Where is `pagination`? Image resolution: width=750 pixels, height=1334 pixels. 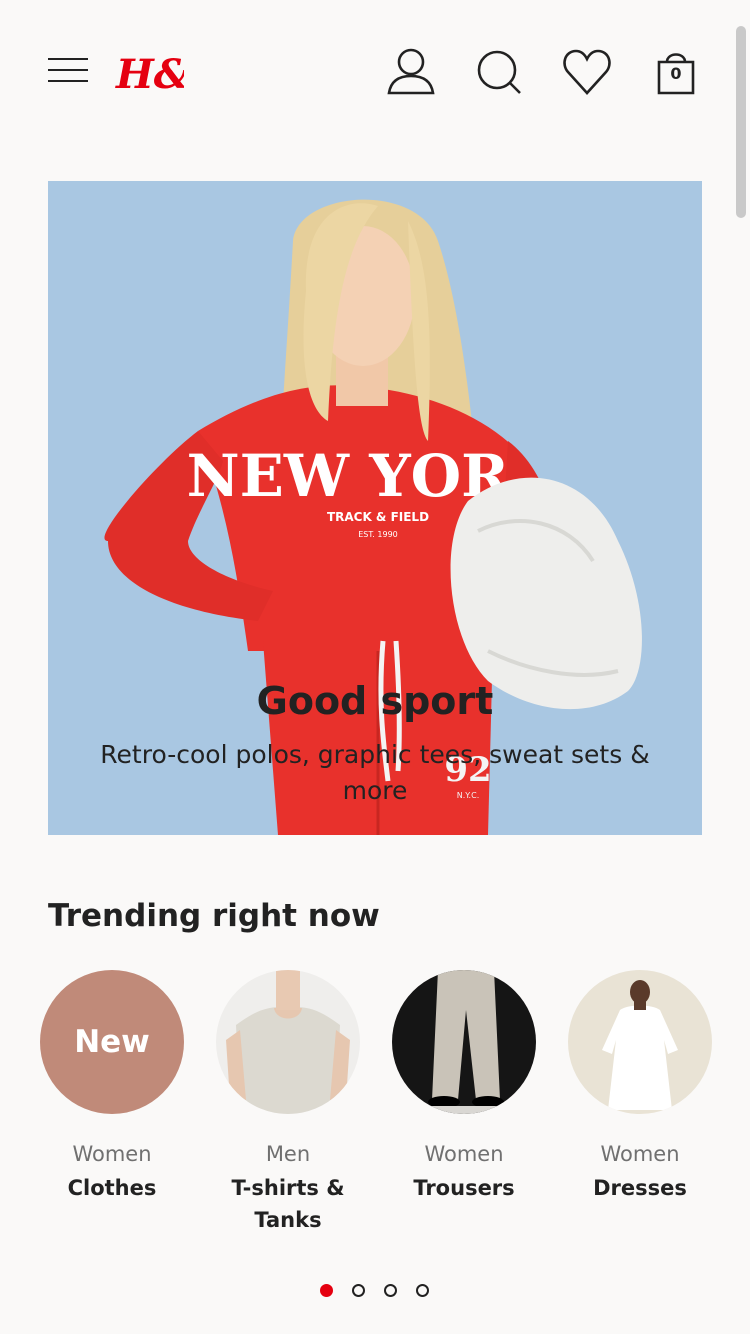 pagination is located at coordinates (380, 1291).